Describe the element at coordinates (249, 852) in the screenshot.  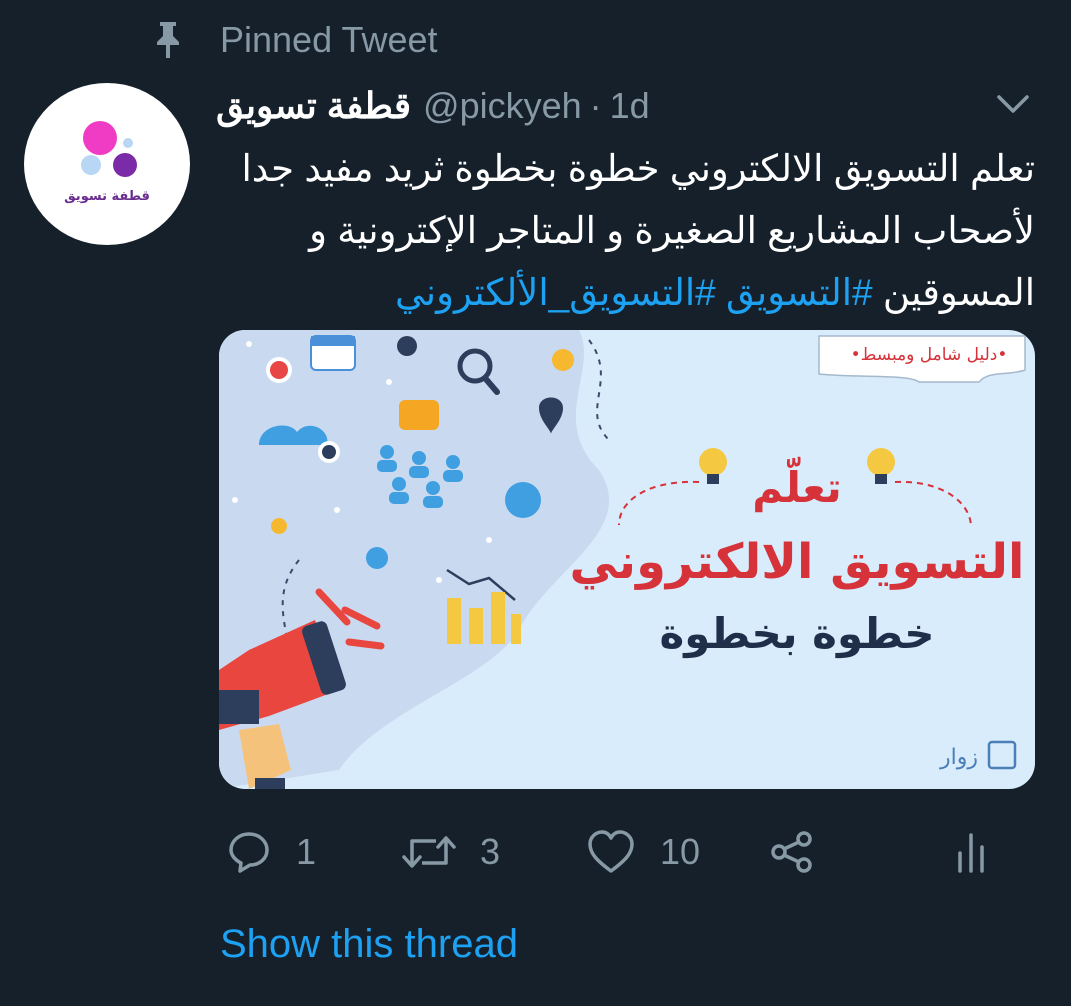
I see `reply-icon` at that location.